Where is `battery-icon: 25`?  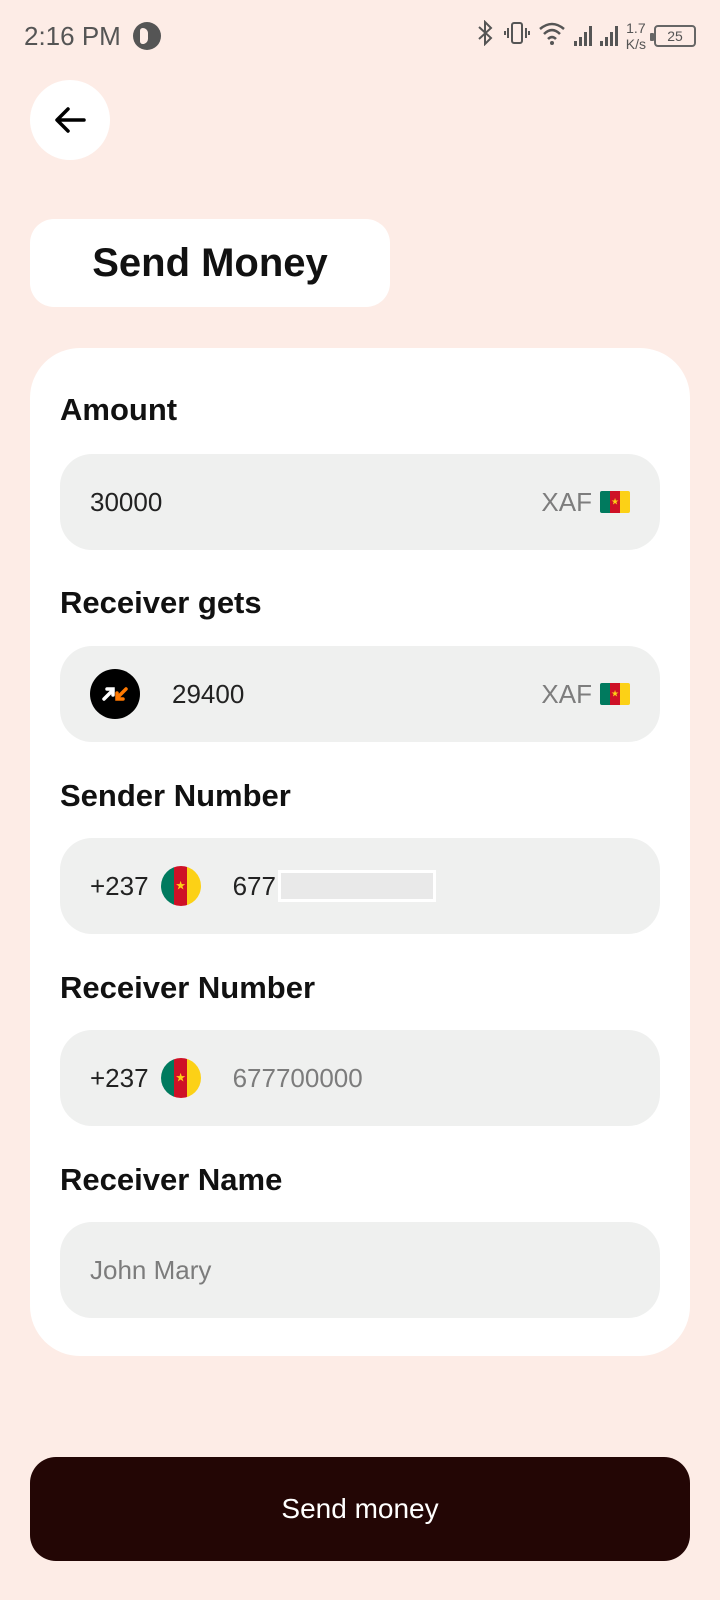 battery-icon: 25 is located at coordinates (673, 36).